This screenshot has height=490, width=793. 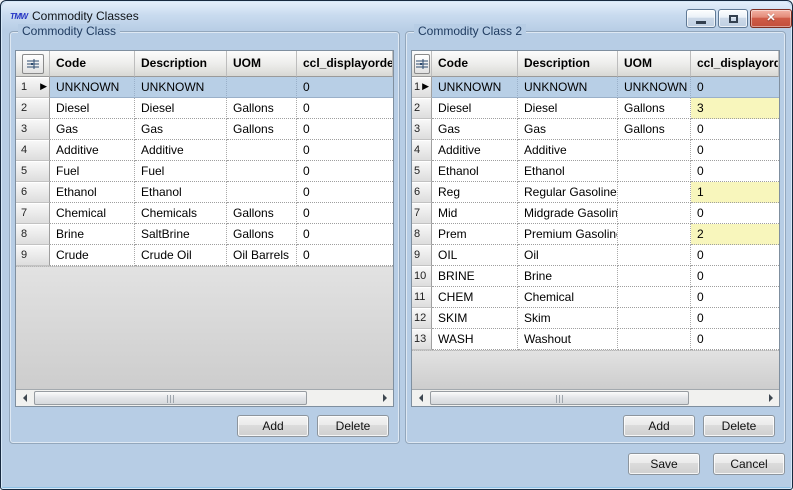 What do you see at coordinates (568, 318) in the screenshot?
I see `cell-description: Skim` at bounding box center [568, 318].